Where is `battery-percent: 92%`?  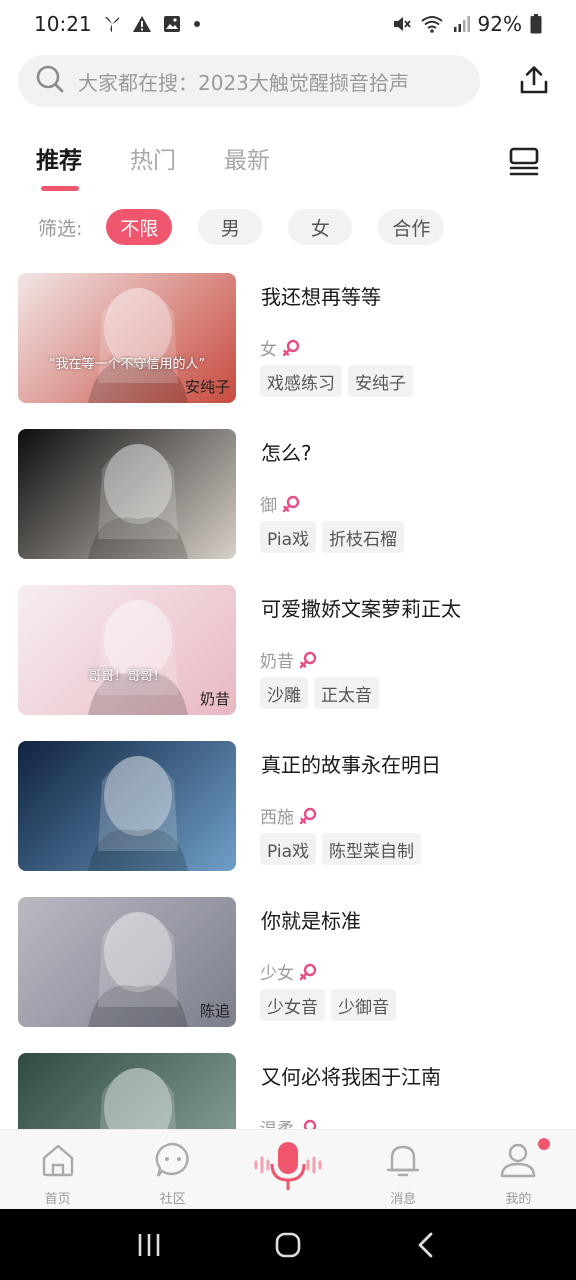
battery-percent: 92% is located at coordinates (499, 24).